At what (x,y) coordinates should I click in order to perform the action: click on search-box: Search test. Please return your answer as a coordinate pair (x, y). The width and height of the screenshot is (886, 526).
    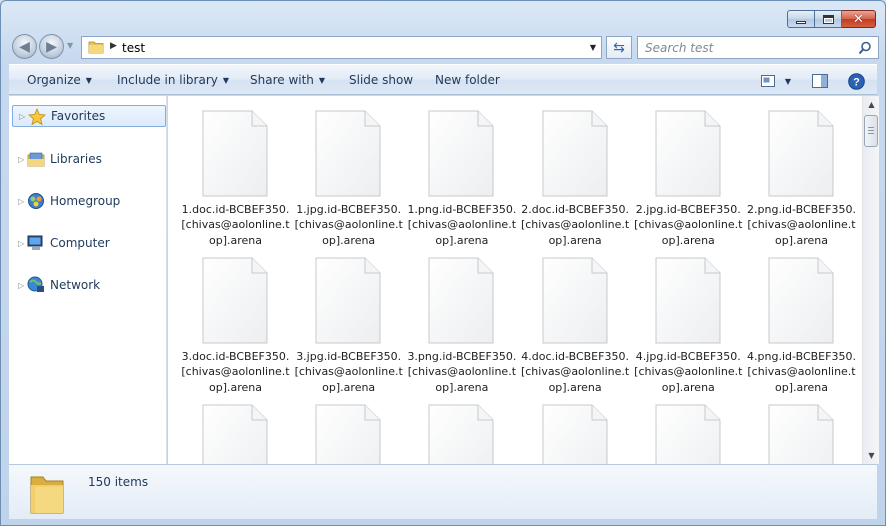
    Looking at the image, I should click on (758, 47).